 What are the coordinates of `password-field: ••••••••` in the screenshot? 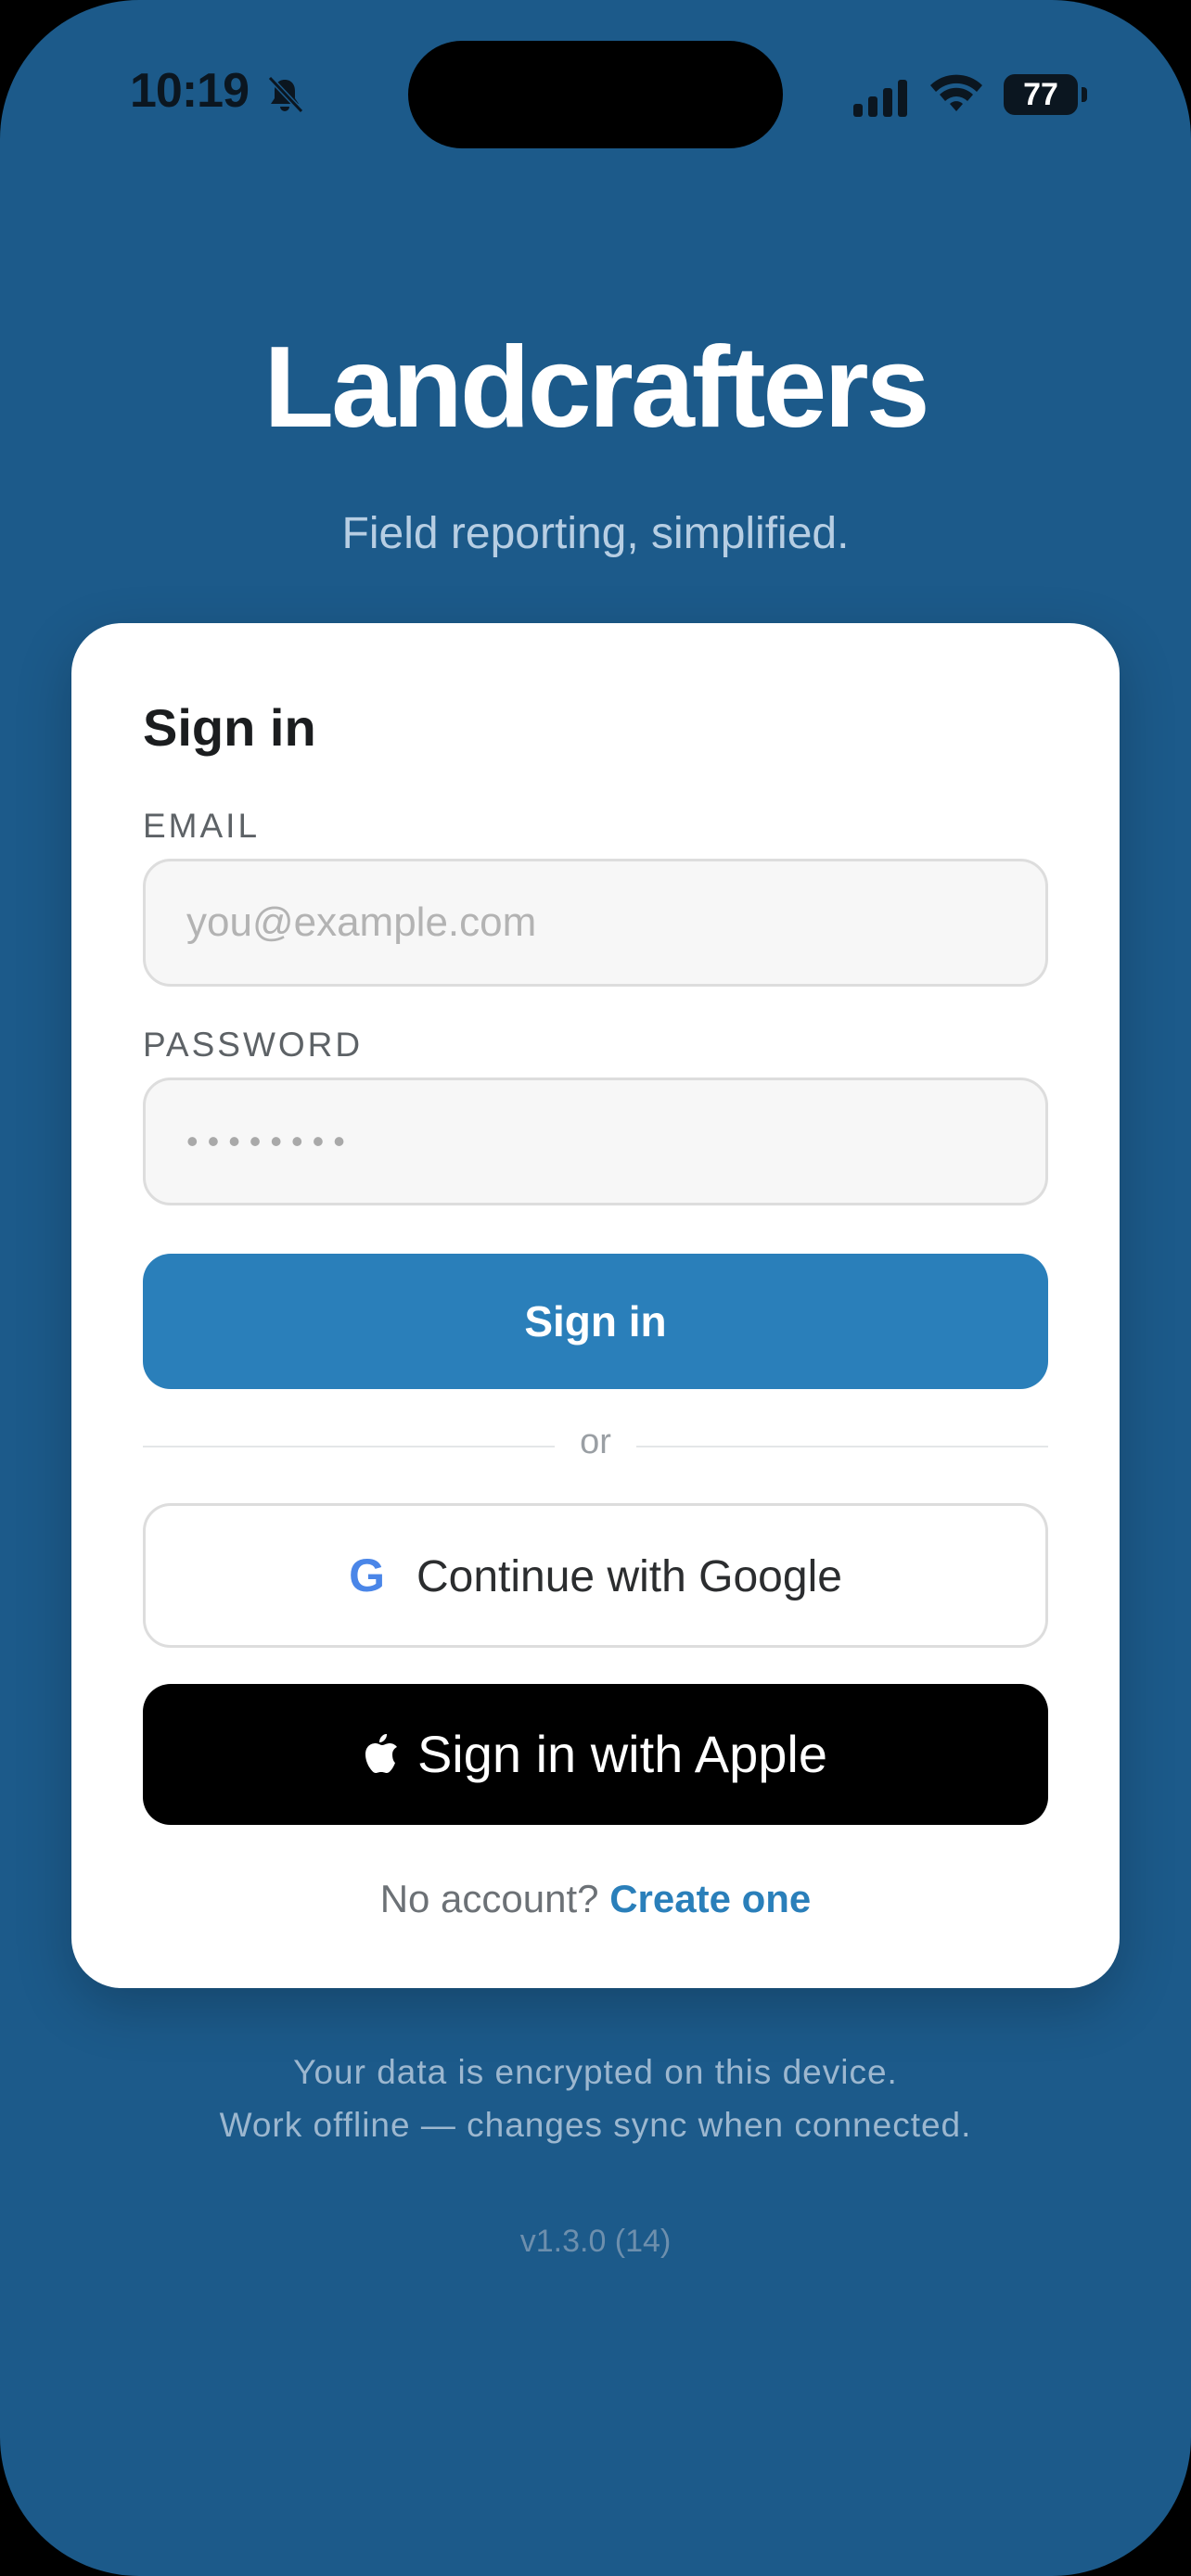 It's located at (595, 1142).